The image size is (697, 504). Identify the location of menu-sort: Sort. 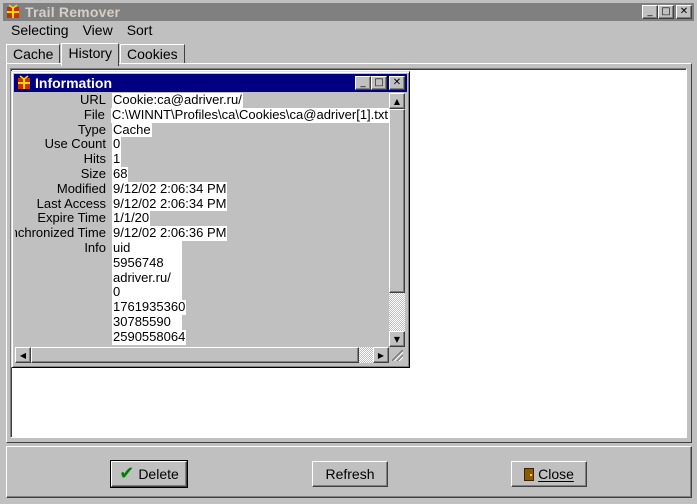
(140, 31).